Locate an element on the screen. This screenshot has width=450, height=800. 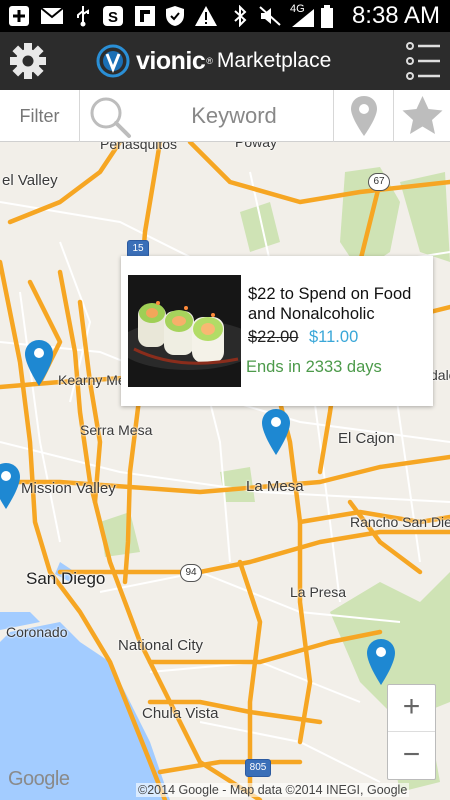
app-header: vionic ® Marketplace is located at coordinates (225, 61).